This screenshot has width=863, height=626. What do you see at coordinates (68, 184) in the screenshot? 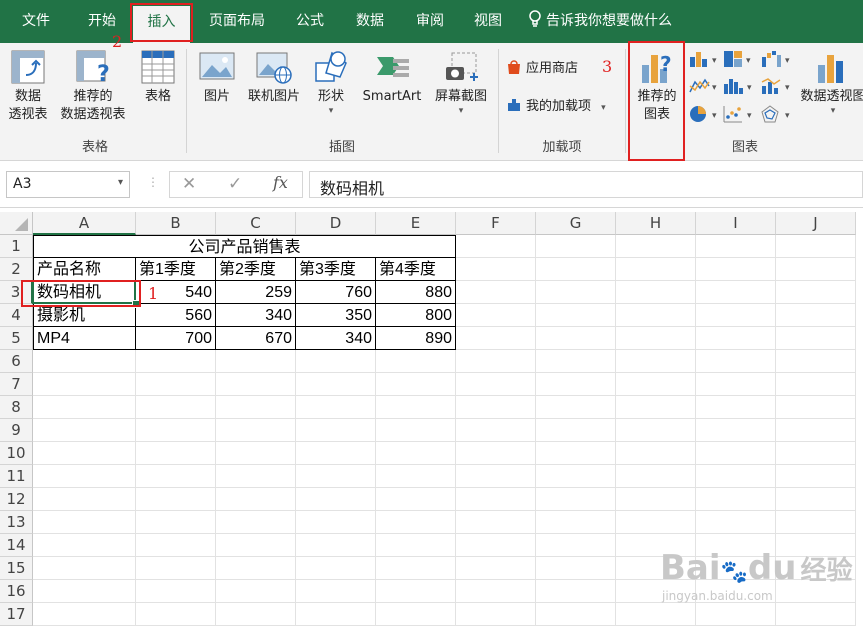
I see `name-box: A3 ▾` at bounding box center [68, 184].